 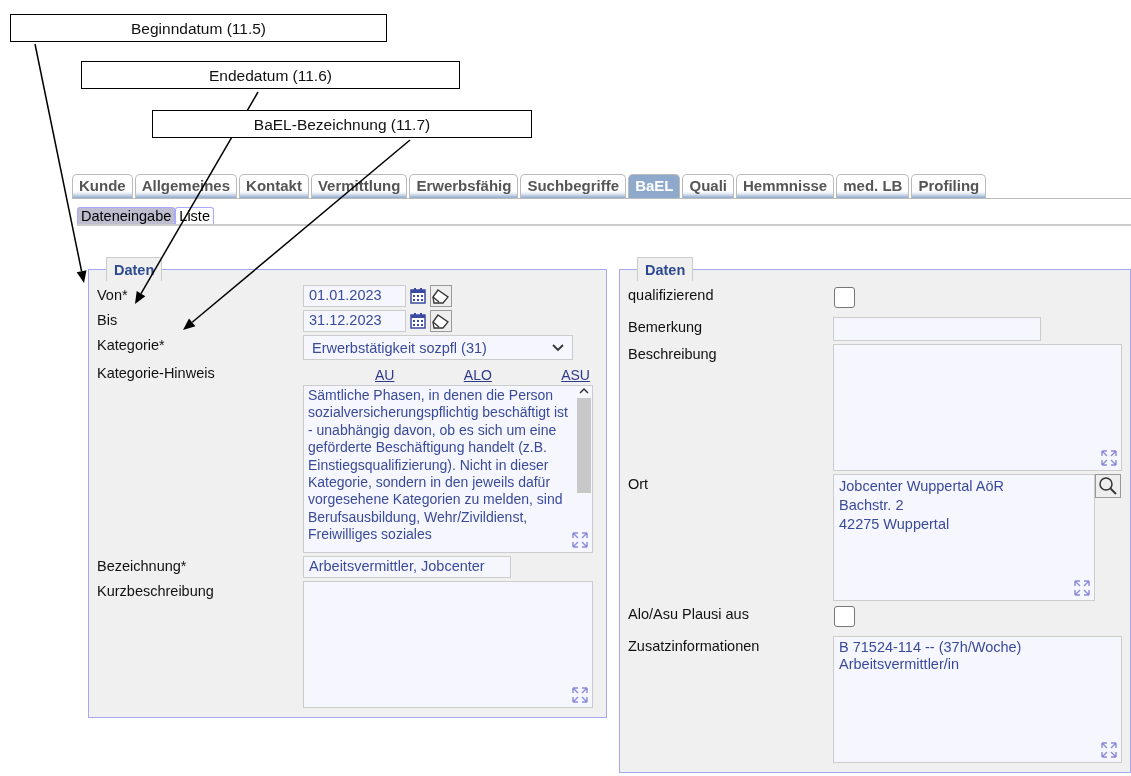 What do you see at coordinates (931, 647) in the screenshot?
I see `field-text: B 71524-114 -- (37h/Woche)` at bounding box center [931, 647].